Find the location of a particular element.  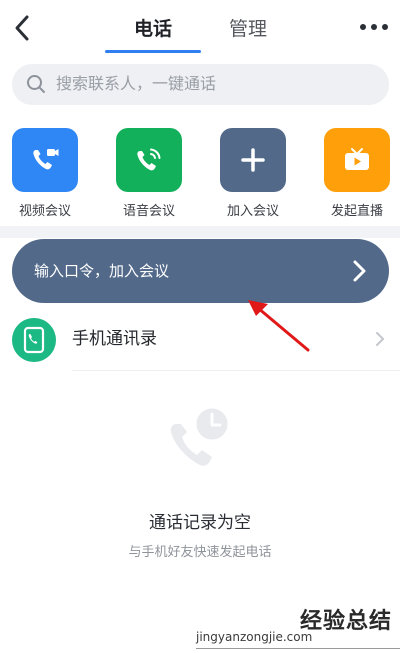

start-live-button: 发起直播 is located at coordinates (357, 173).